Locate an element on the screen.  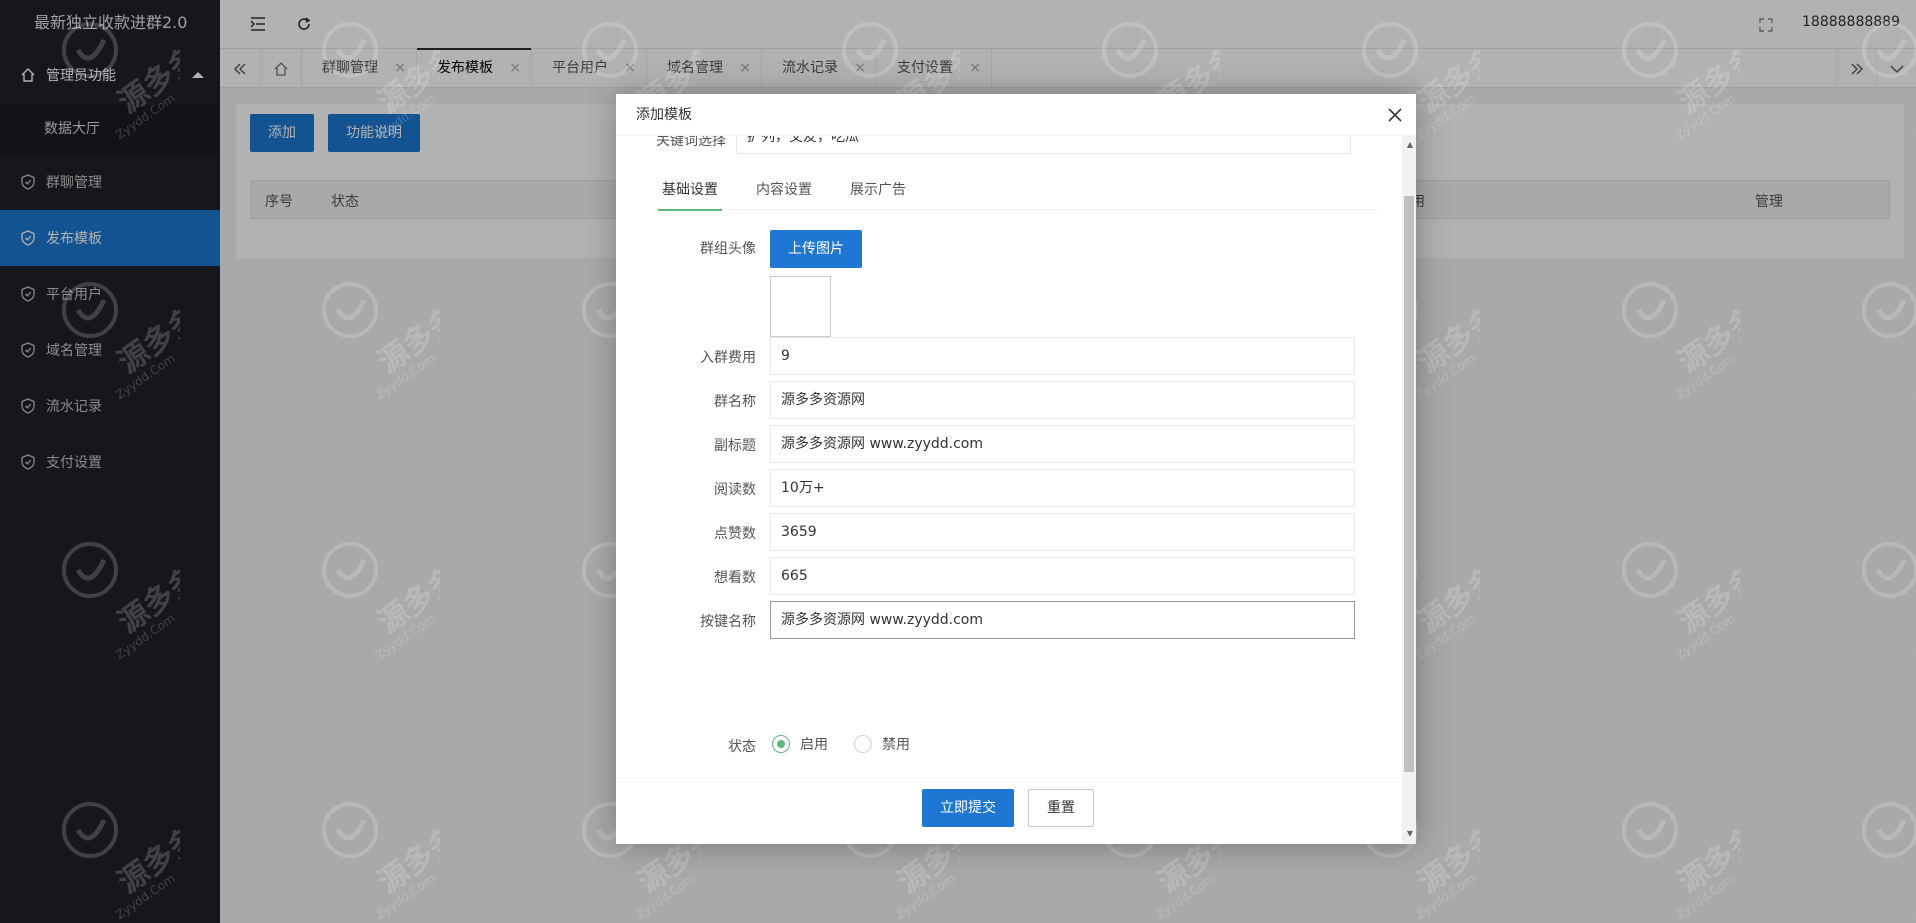
radio-checked-icon is located at coordinates (781, 744).